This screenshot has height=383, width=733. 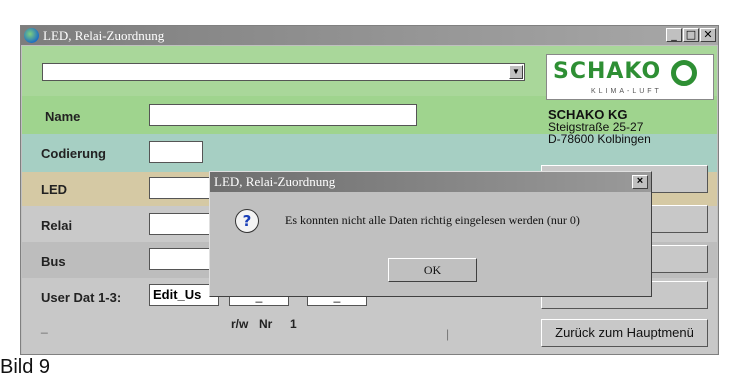 I want to click on relai-label: Relai, so click(x=57, y=225).